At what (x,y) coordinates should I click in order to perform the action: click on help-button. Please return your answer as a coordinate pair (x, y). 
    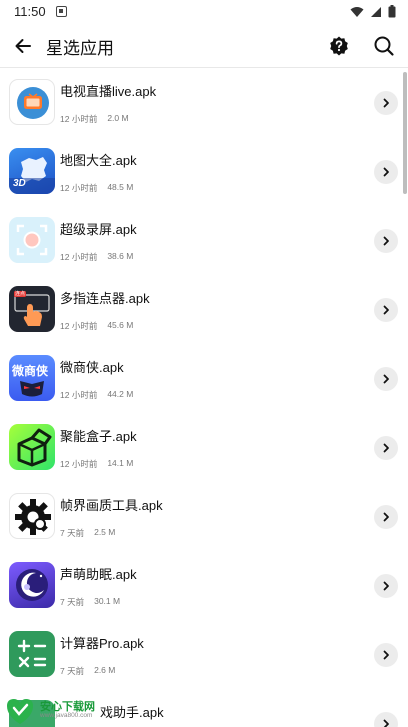
    Looking at the image, I should click on (339, 46).